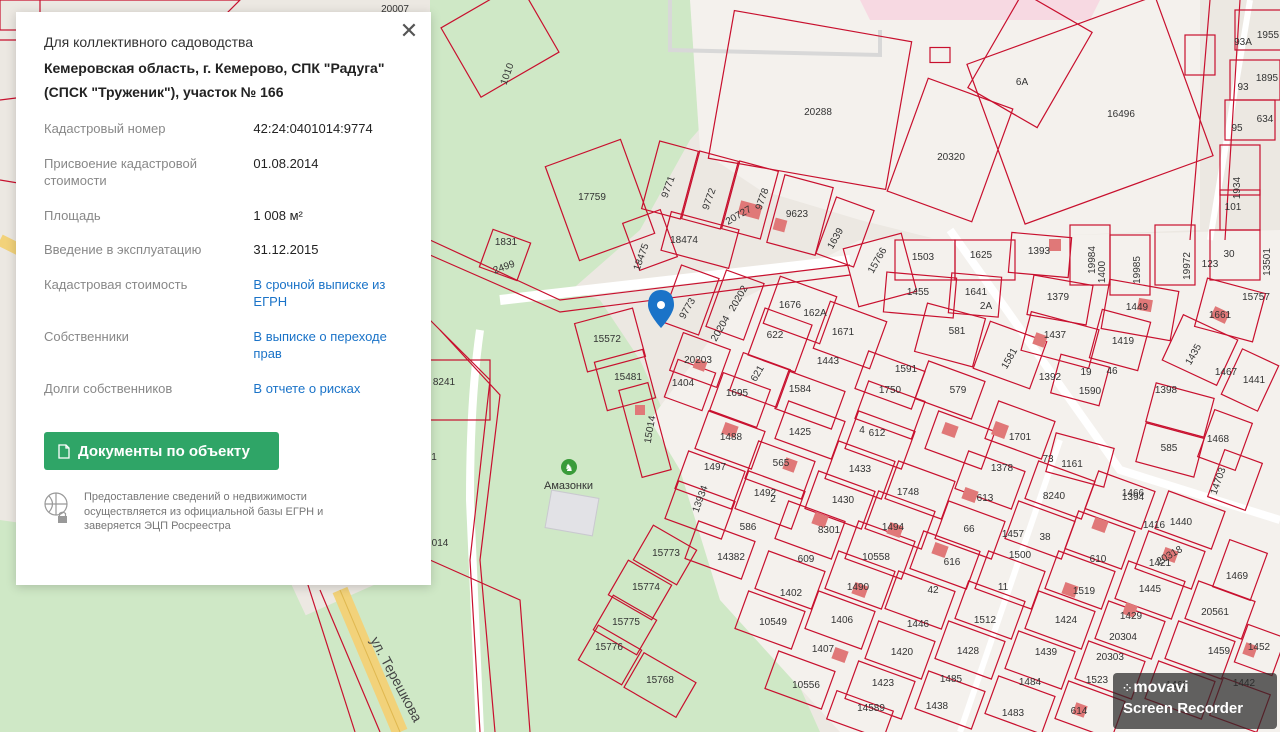 The width and height of the screenshot is (1280, 732). What do you see at coordinates (773, 499) in the screenshot?
I see `parcel-number-label: 2` at bounding box center [773, 499].